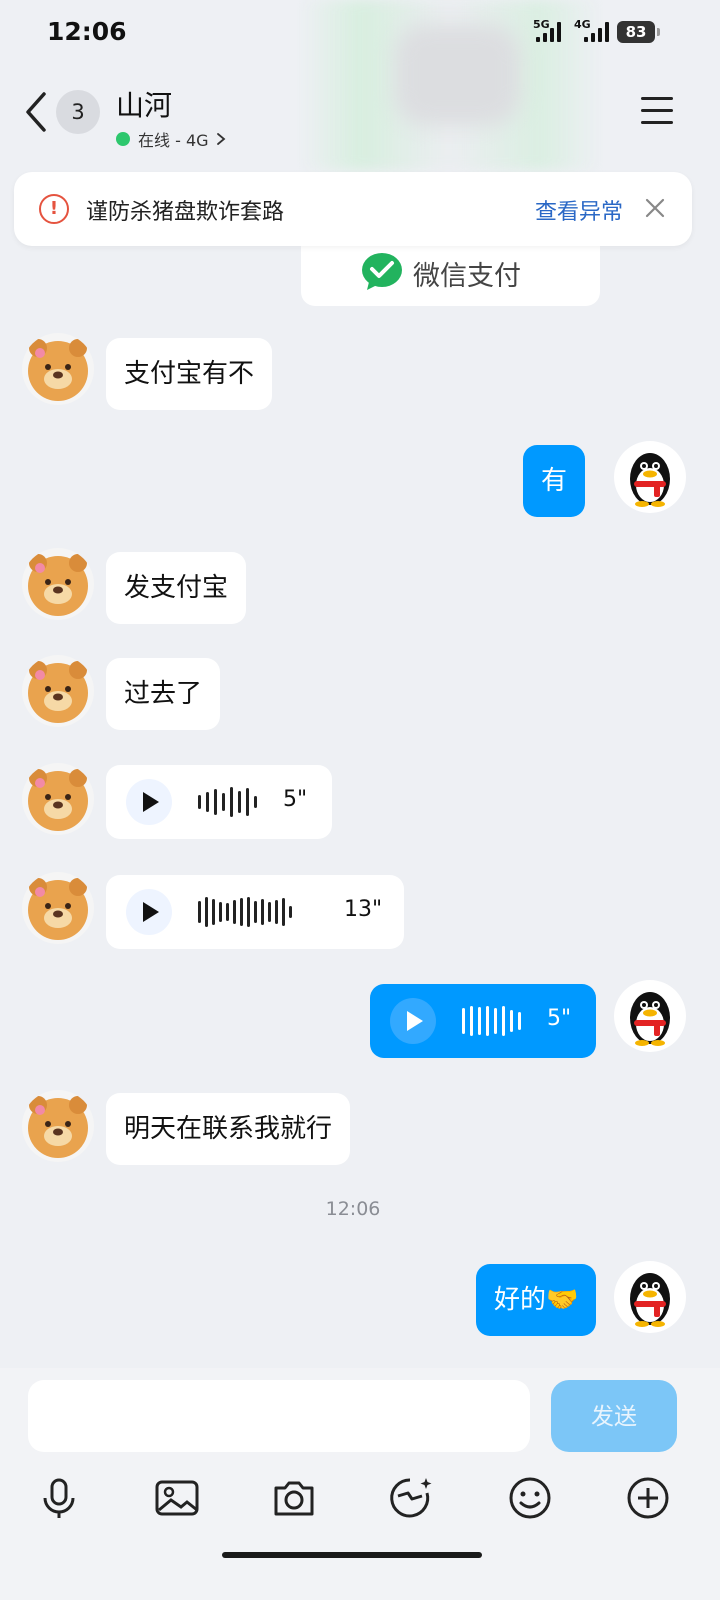 This screenshot has height=1600, width=720. Describe the element at coordinates (536, 1300) in the screenshot. I see `message-bubble: 好的🤝` at that location.